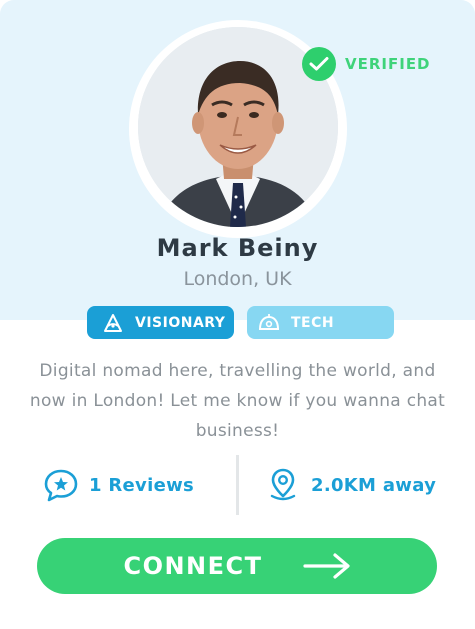 The height and width of the screenshot is (629, 475). I want to click on profile-location: London, UK, so click(237, 279).